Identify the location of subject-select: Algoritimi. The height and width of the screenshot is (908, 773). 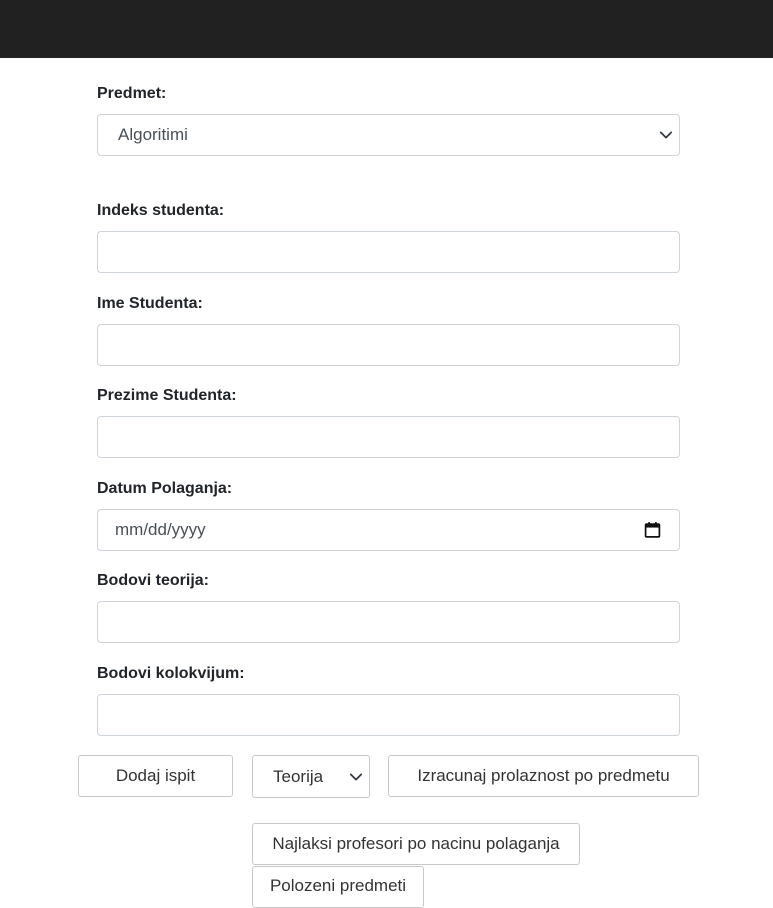
(388, 135).